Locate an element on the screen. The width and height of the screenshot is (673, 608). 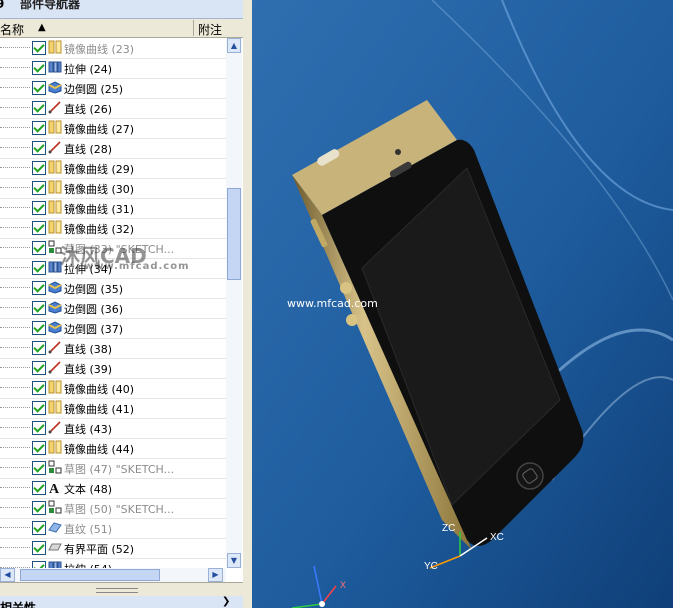
tree-row-label: 直纹 (51) is located at coordinates (88, 529).